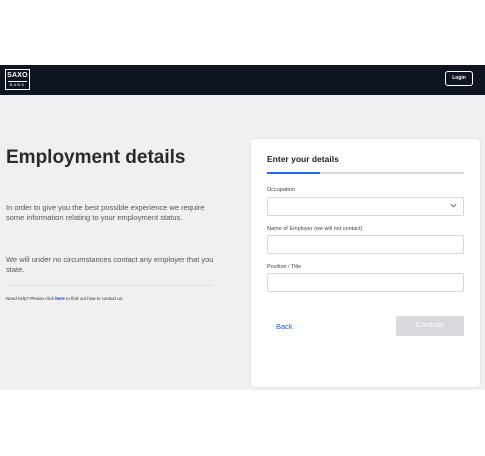 This screenshot has height=456, width=485. What do you see at coordinates (60, 298) in the screenshot?
I see `help-link: here` at bounding box center [60, 298].